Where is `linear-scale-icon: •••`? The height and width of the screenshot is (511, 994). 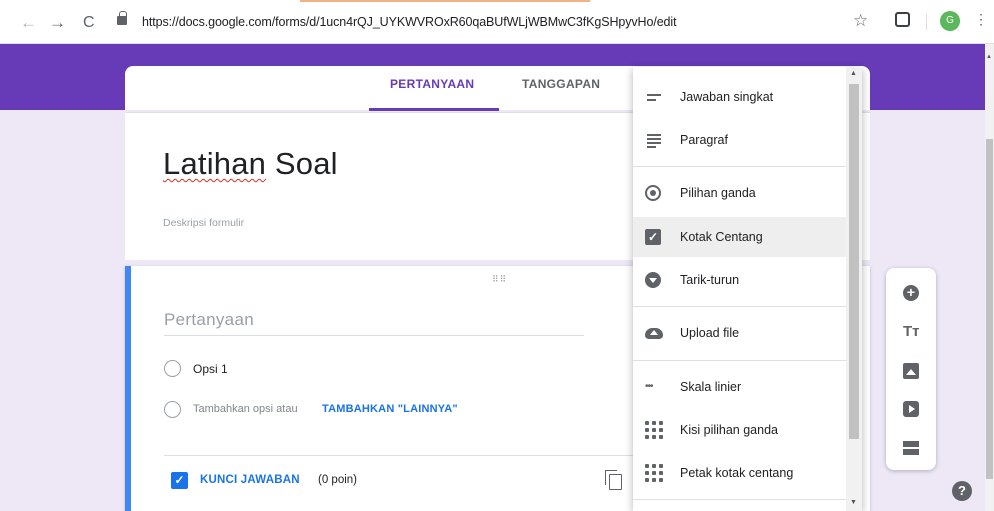
linear-scale-icon: ••• is located at coordinates (649, 386).